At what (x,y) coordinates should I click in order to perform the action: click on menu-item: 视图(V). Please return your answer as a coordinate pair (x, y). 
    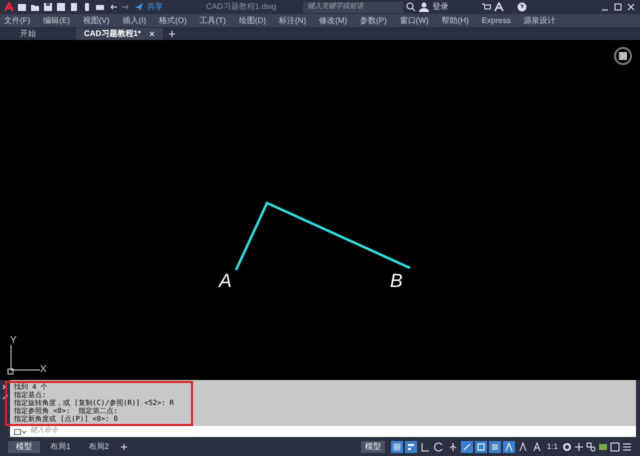
    Looking at the image, I should click on (96, 20).